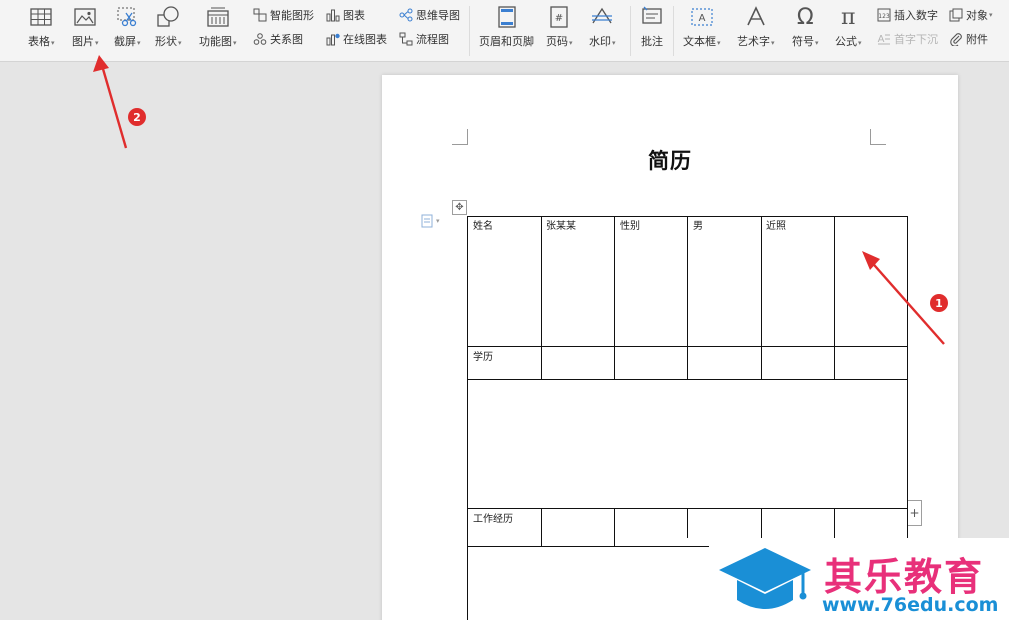 Image resolution: width=1009 pixels, height=620 pixels. I want to click on brand-watermark: 其乐教育 www.76edu.com, so click(859, 579).